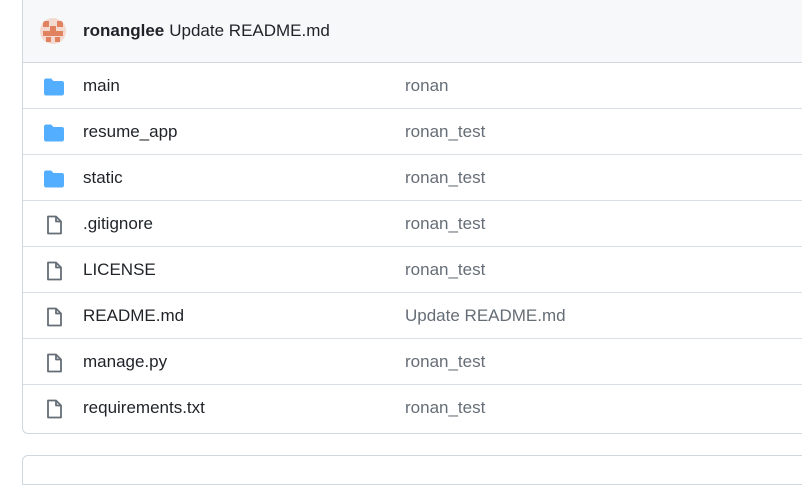 This screenshot has height=485, width=802. I want to click on file-name-link: LICENSE, so click(119, 270).